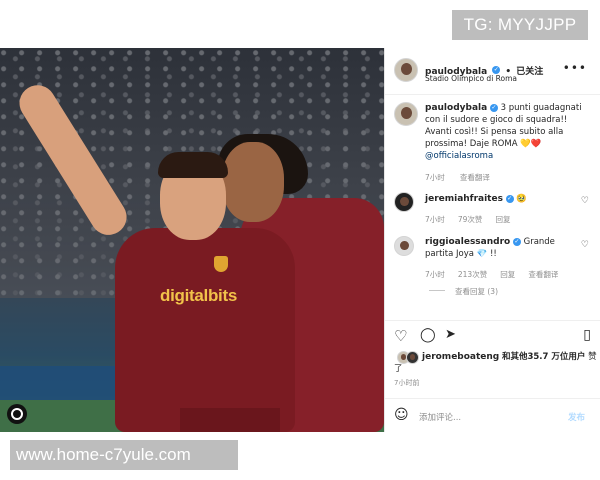 This screenshot has height=480, width=600. What do you see at coordinates (398, 369) in the screenshot?
I see `likes-suffix-2: 了` at bounding box center [398, 369].